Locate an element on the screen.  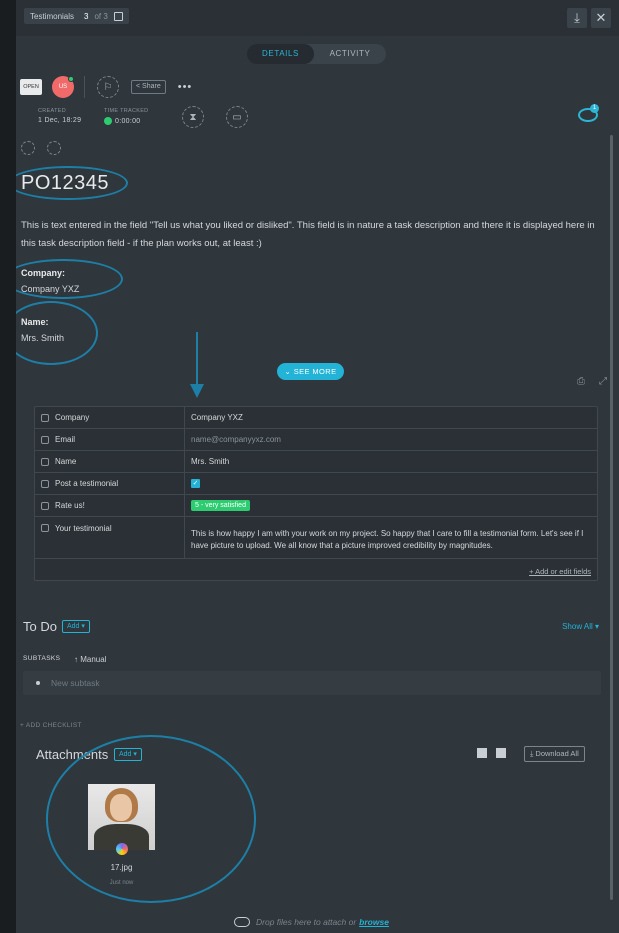
todo-add-button: Add ▾ is located at coordinates (76, 626).